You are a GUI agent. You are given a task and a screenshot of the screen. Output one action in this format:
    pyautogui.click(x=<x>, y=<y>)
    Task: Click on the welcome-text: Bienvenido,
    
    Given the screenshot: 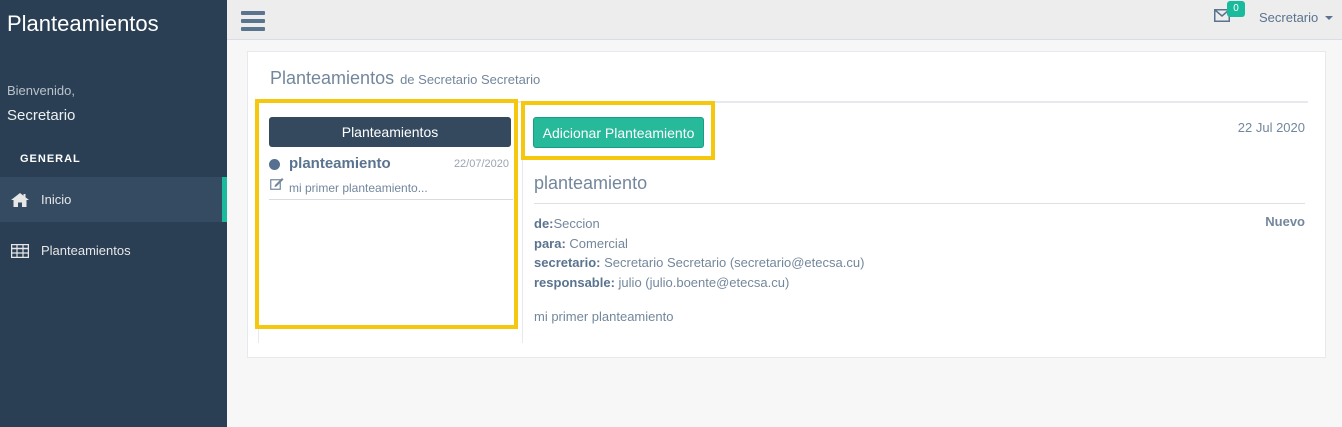 What is the action you would take?
    pyautogui.click(x=41, y=90)
    